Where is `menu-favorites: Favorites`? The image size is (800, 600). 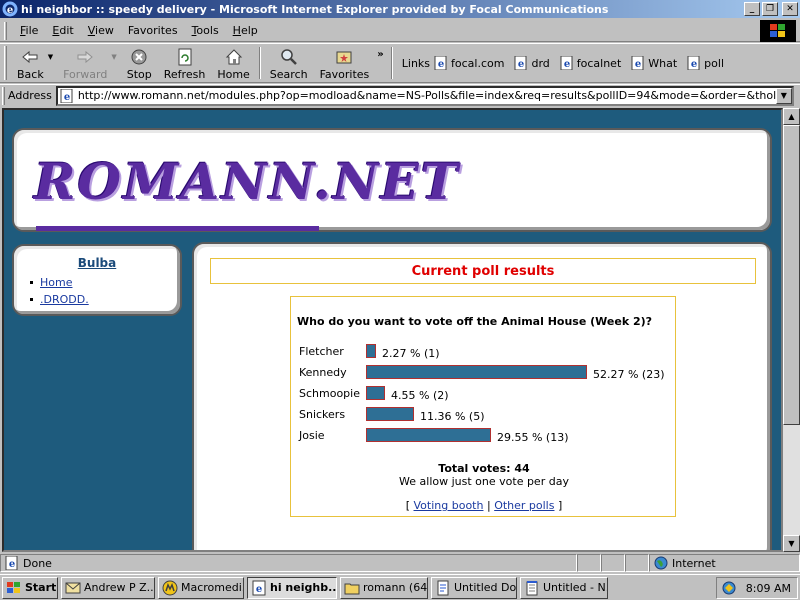
menu-favorites: Favorites is located at coordinates (153, 30).